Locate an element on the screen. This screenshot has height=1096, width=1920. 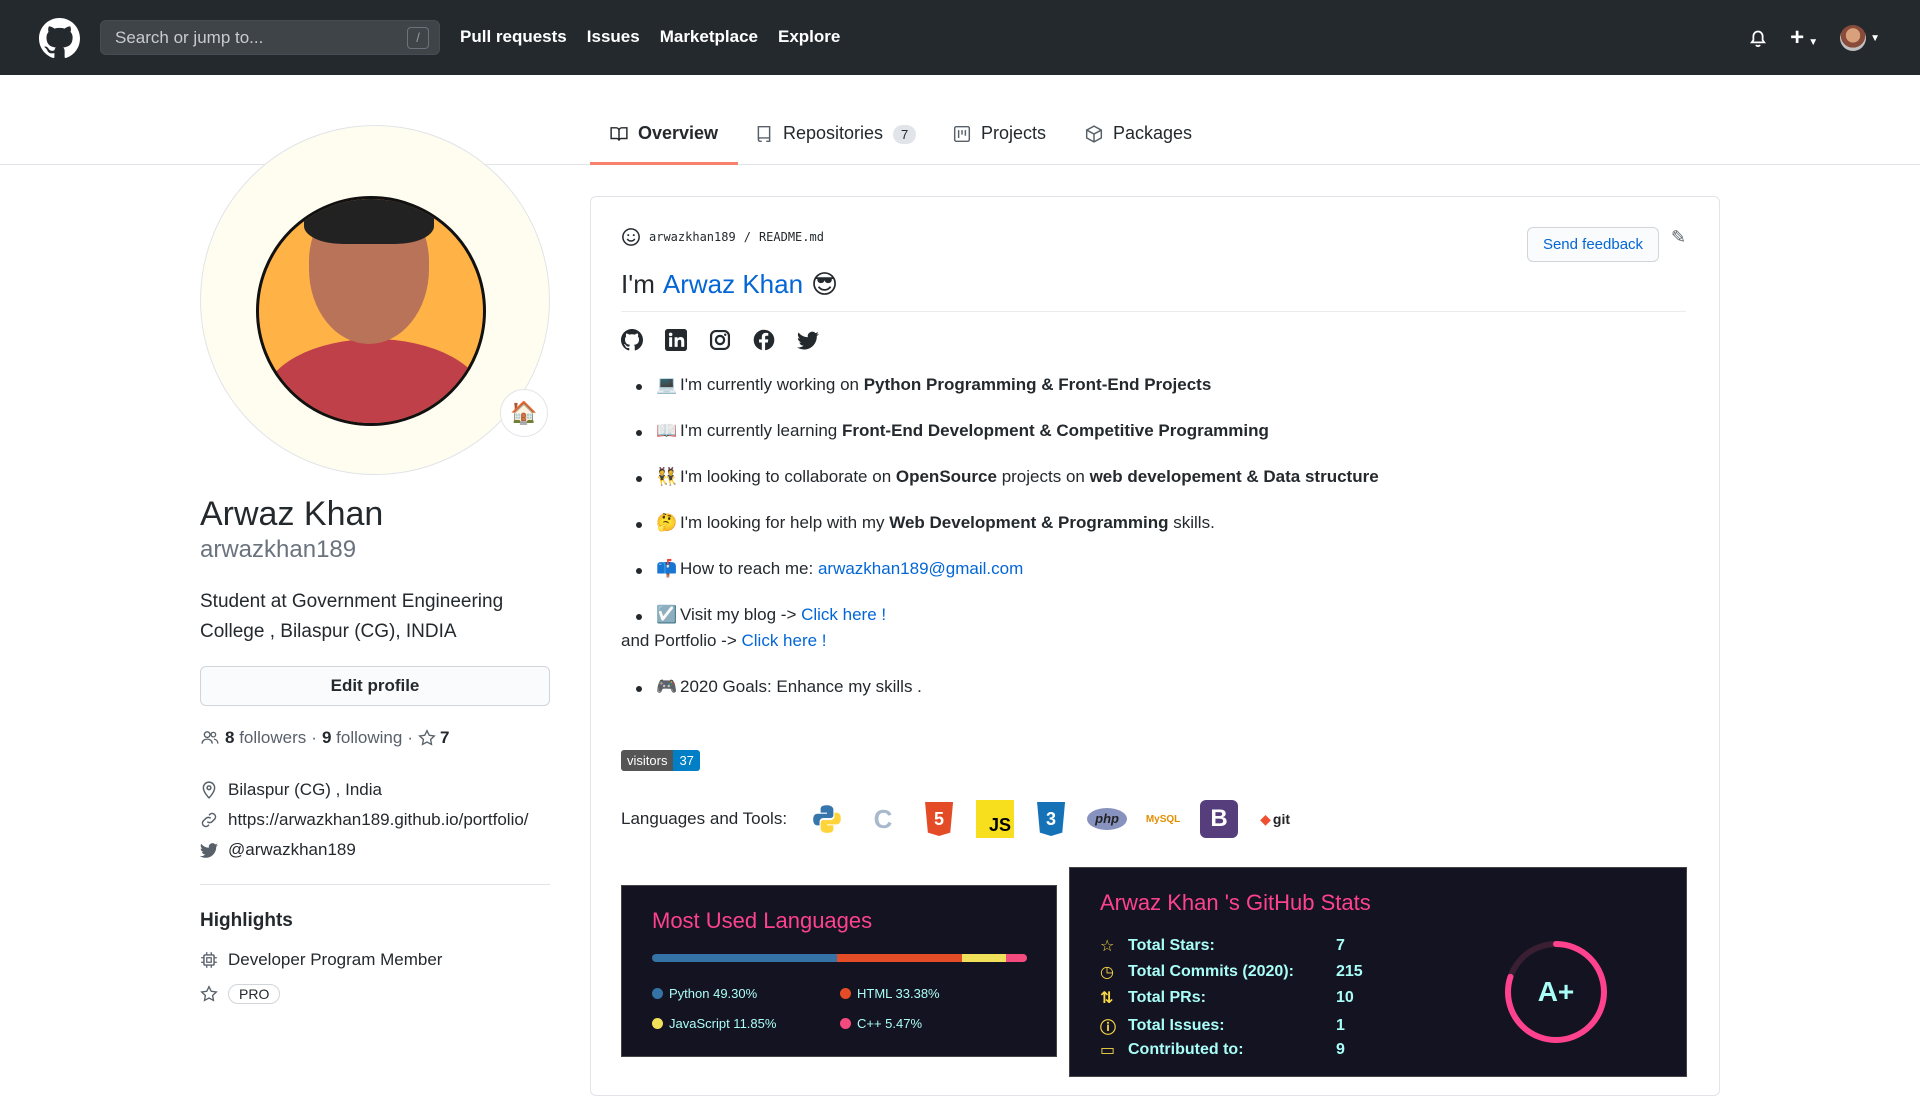
search-input: Search or jump to... / is located at coordinates (270, 37).